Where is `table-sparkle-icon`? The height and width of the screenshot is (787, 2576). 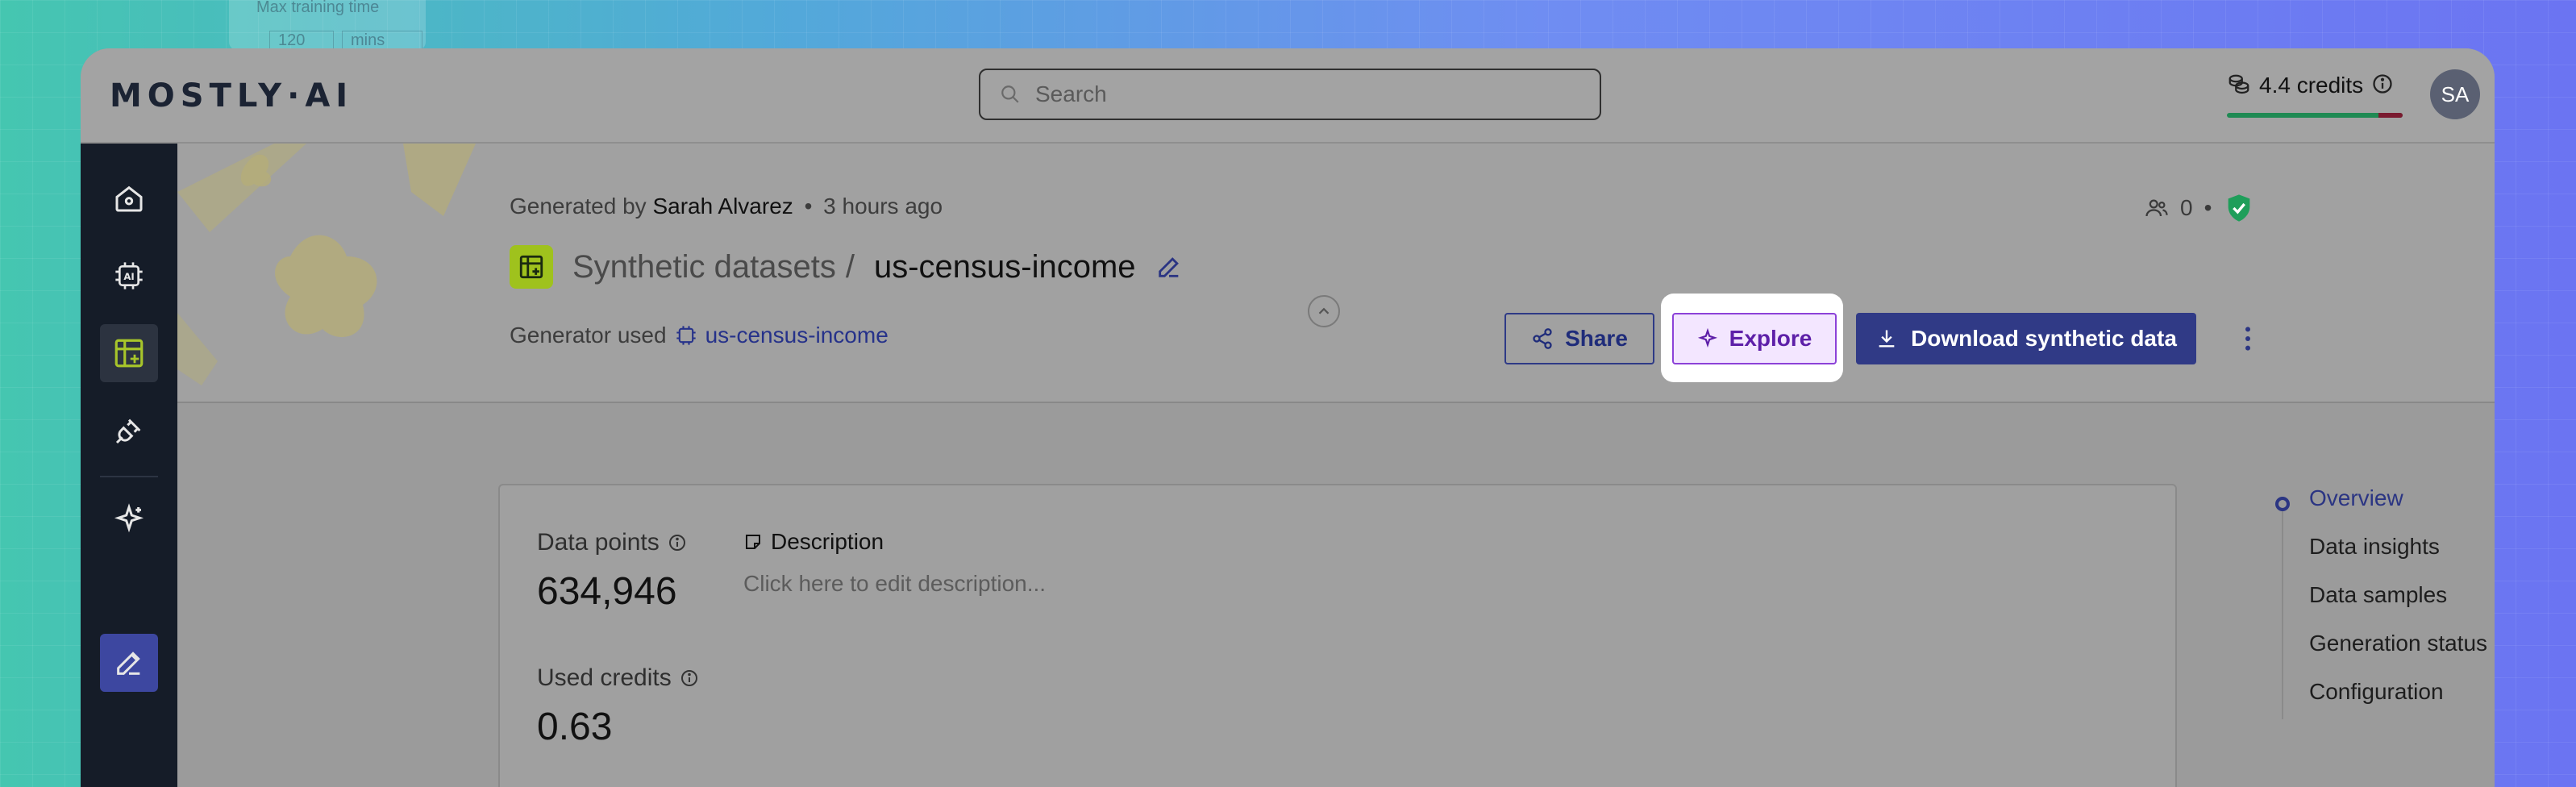 table-sparkle-icon is located at coordinates (129, 353).